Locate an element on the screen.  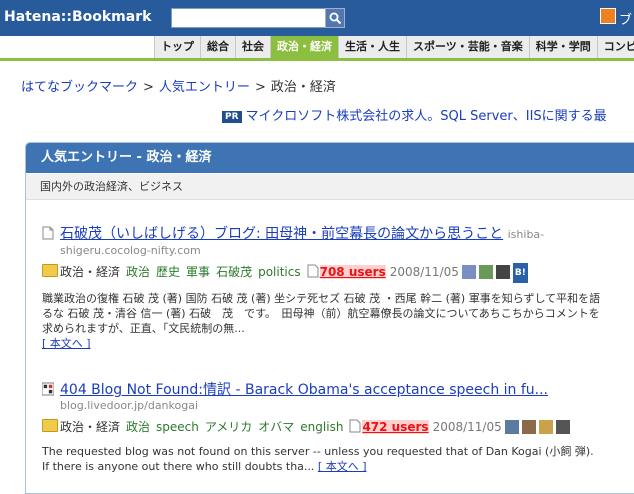
tab-general: 総合 is located at coordinates (217, 47).